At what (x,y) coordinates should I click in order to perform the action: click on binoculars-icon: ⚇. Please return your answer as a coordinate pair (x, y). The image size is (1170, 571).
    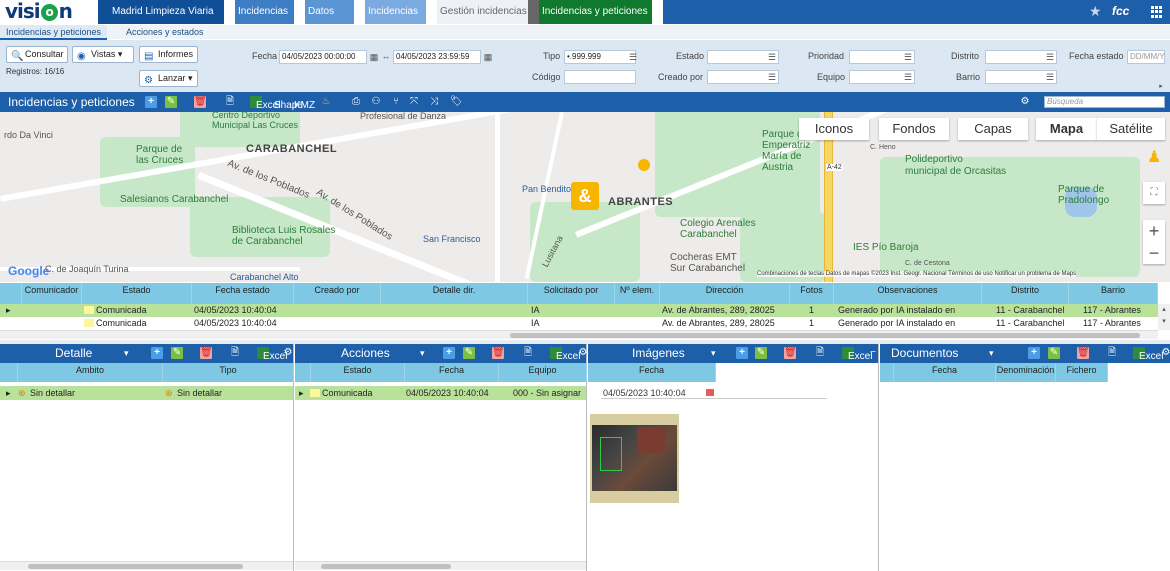
    Looking at the image, I should click on (376, 102).